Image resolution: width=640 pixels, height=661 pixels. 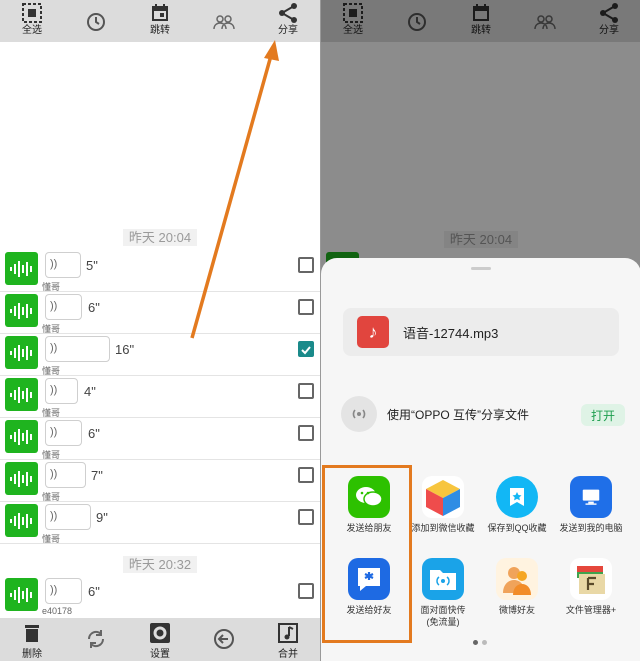 I want to click on share-app-file-manager: 文件管理器+, so click(x=591, y=587).